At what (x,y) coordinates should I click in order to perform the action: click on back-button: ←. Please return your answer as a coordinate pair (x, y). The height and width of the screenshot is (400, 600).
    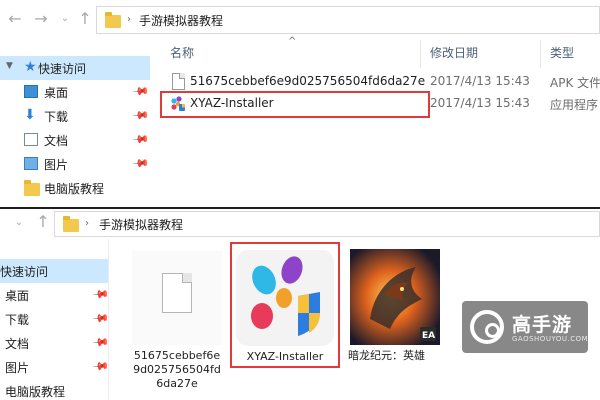
    Looking at the image, I should click on (15, 19).